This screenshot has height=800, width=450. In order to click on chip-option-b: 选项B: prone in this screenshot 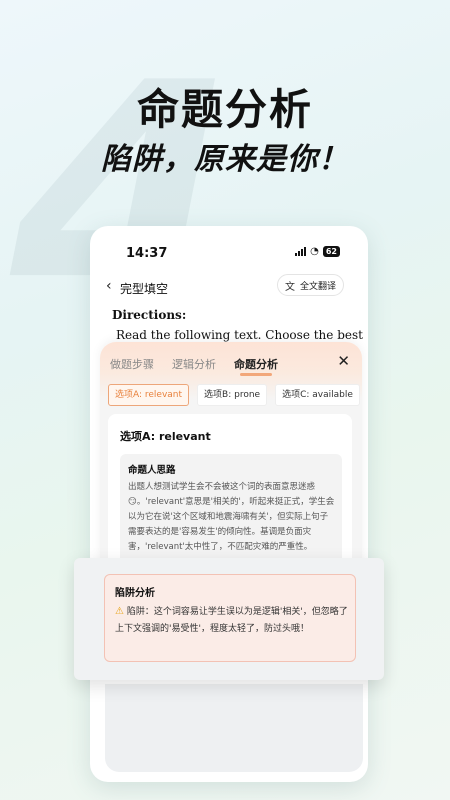, I will do `click(232, 395)`.